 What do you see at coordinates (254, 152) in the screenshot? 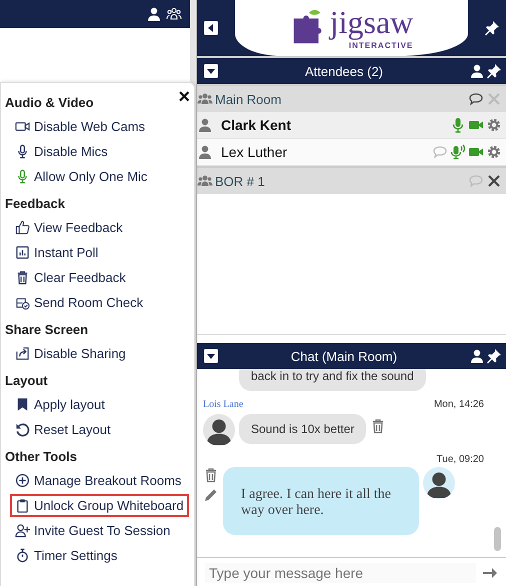
I see `attendee-name: Lex Luther` at bounding box center [254, 152].